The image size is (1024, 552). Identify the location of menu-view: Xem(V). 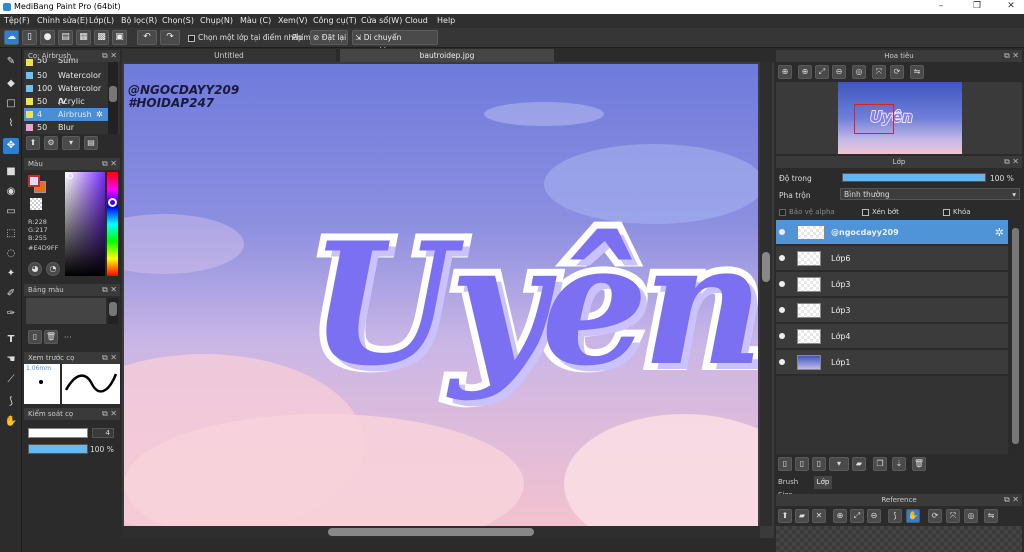
(293, 20).